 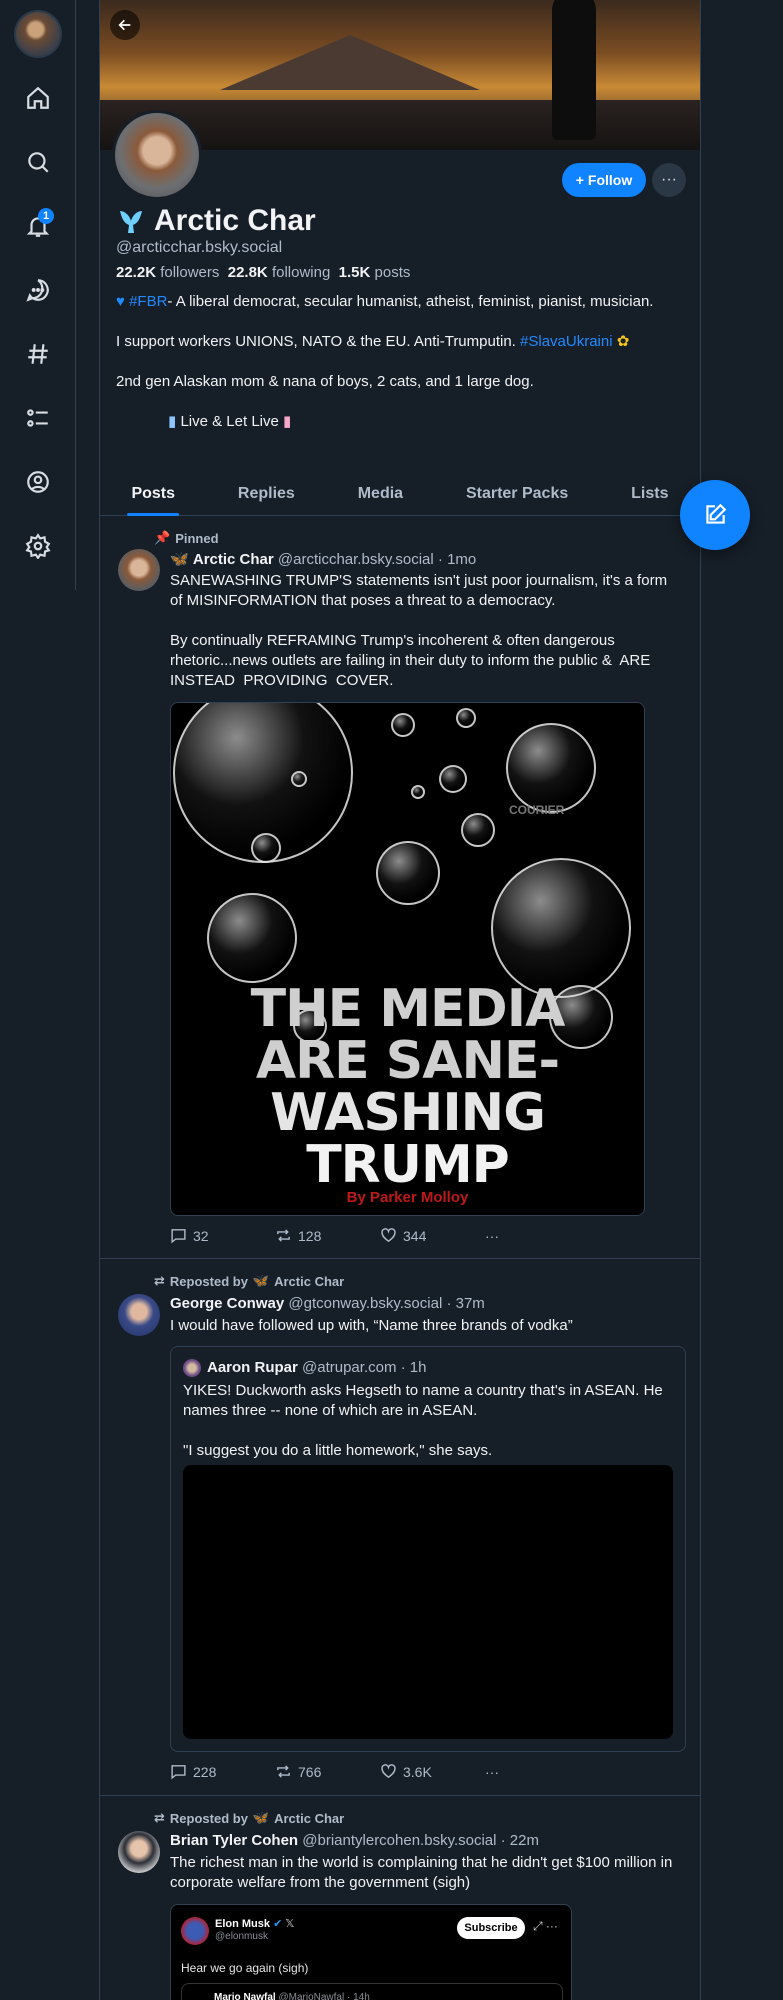 What do you see at coordinates (356, 559) in the screenshot?
I see `post-author-handle: @arcticchar.bsky.social` at bounding box center [356, 559].